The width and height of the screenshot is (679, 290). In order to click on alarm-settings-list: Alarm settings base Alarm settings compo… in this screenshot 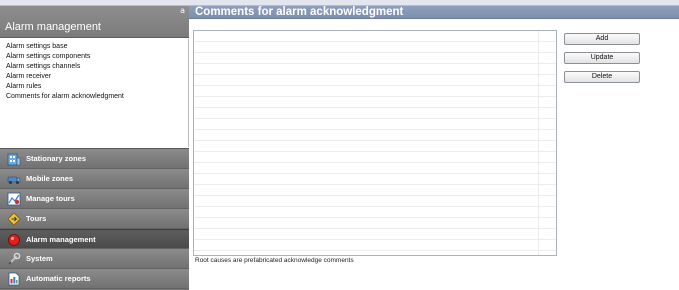, I will do `click(94, 93)`.